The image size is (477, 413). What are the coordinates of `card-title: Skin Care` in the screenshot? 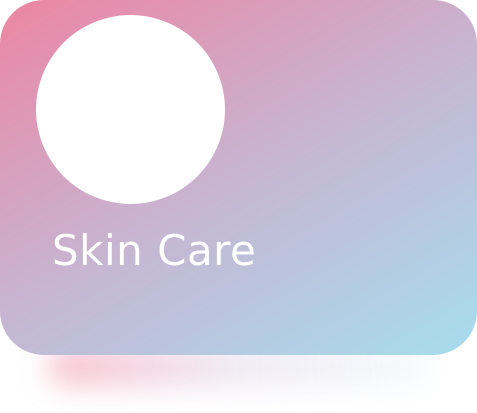 It's located at (154, 250).